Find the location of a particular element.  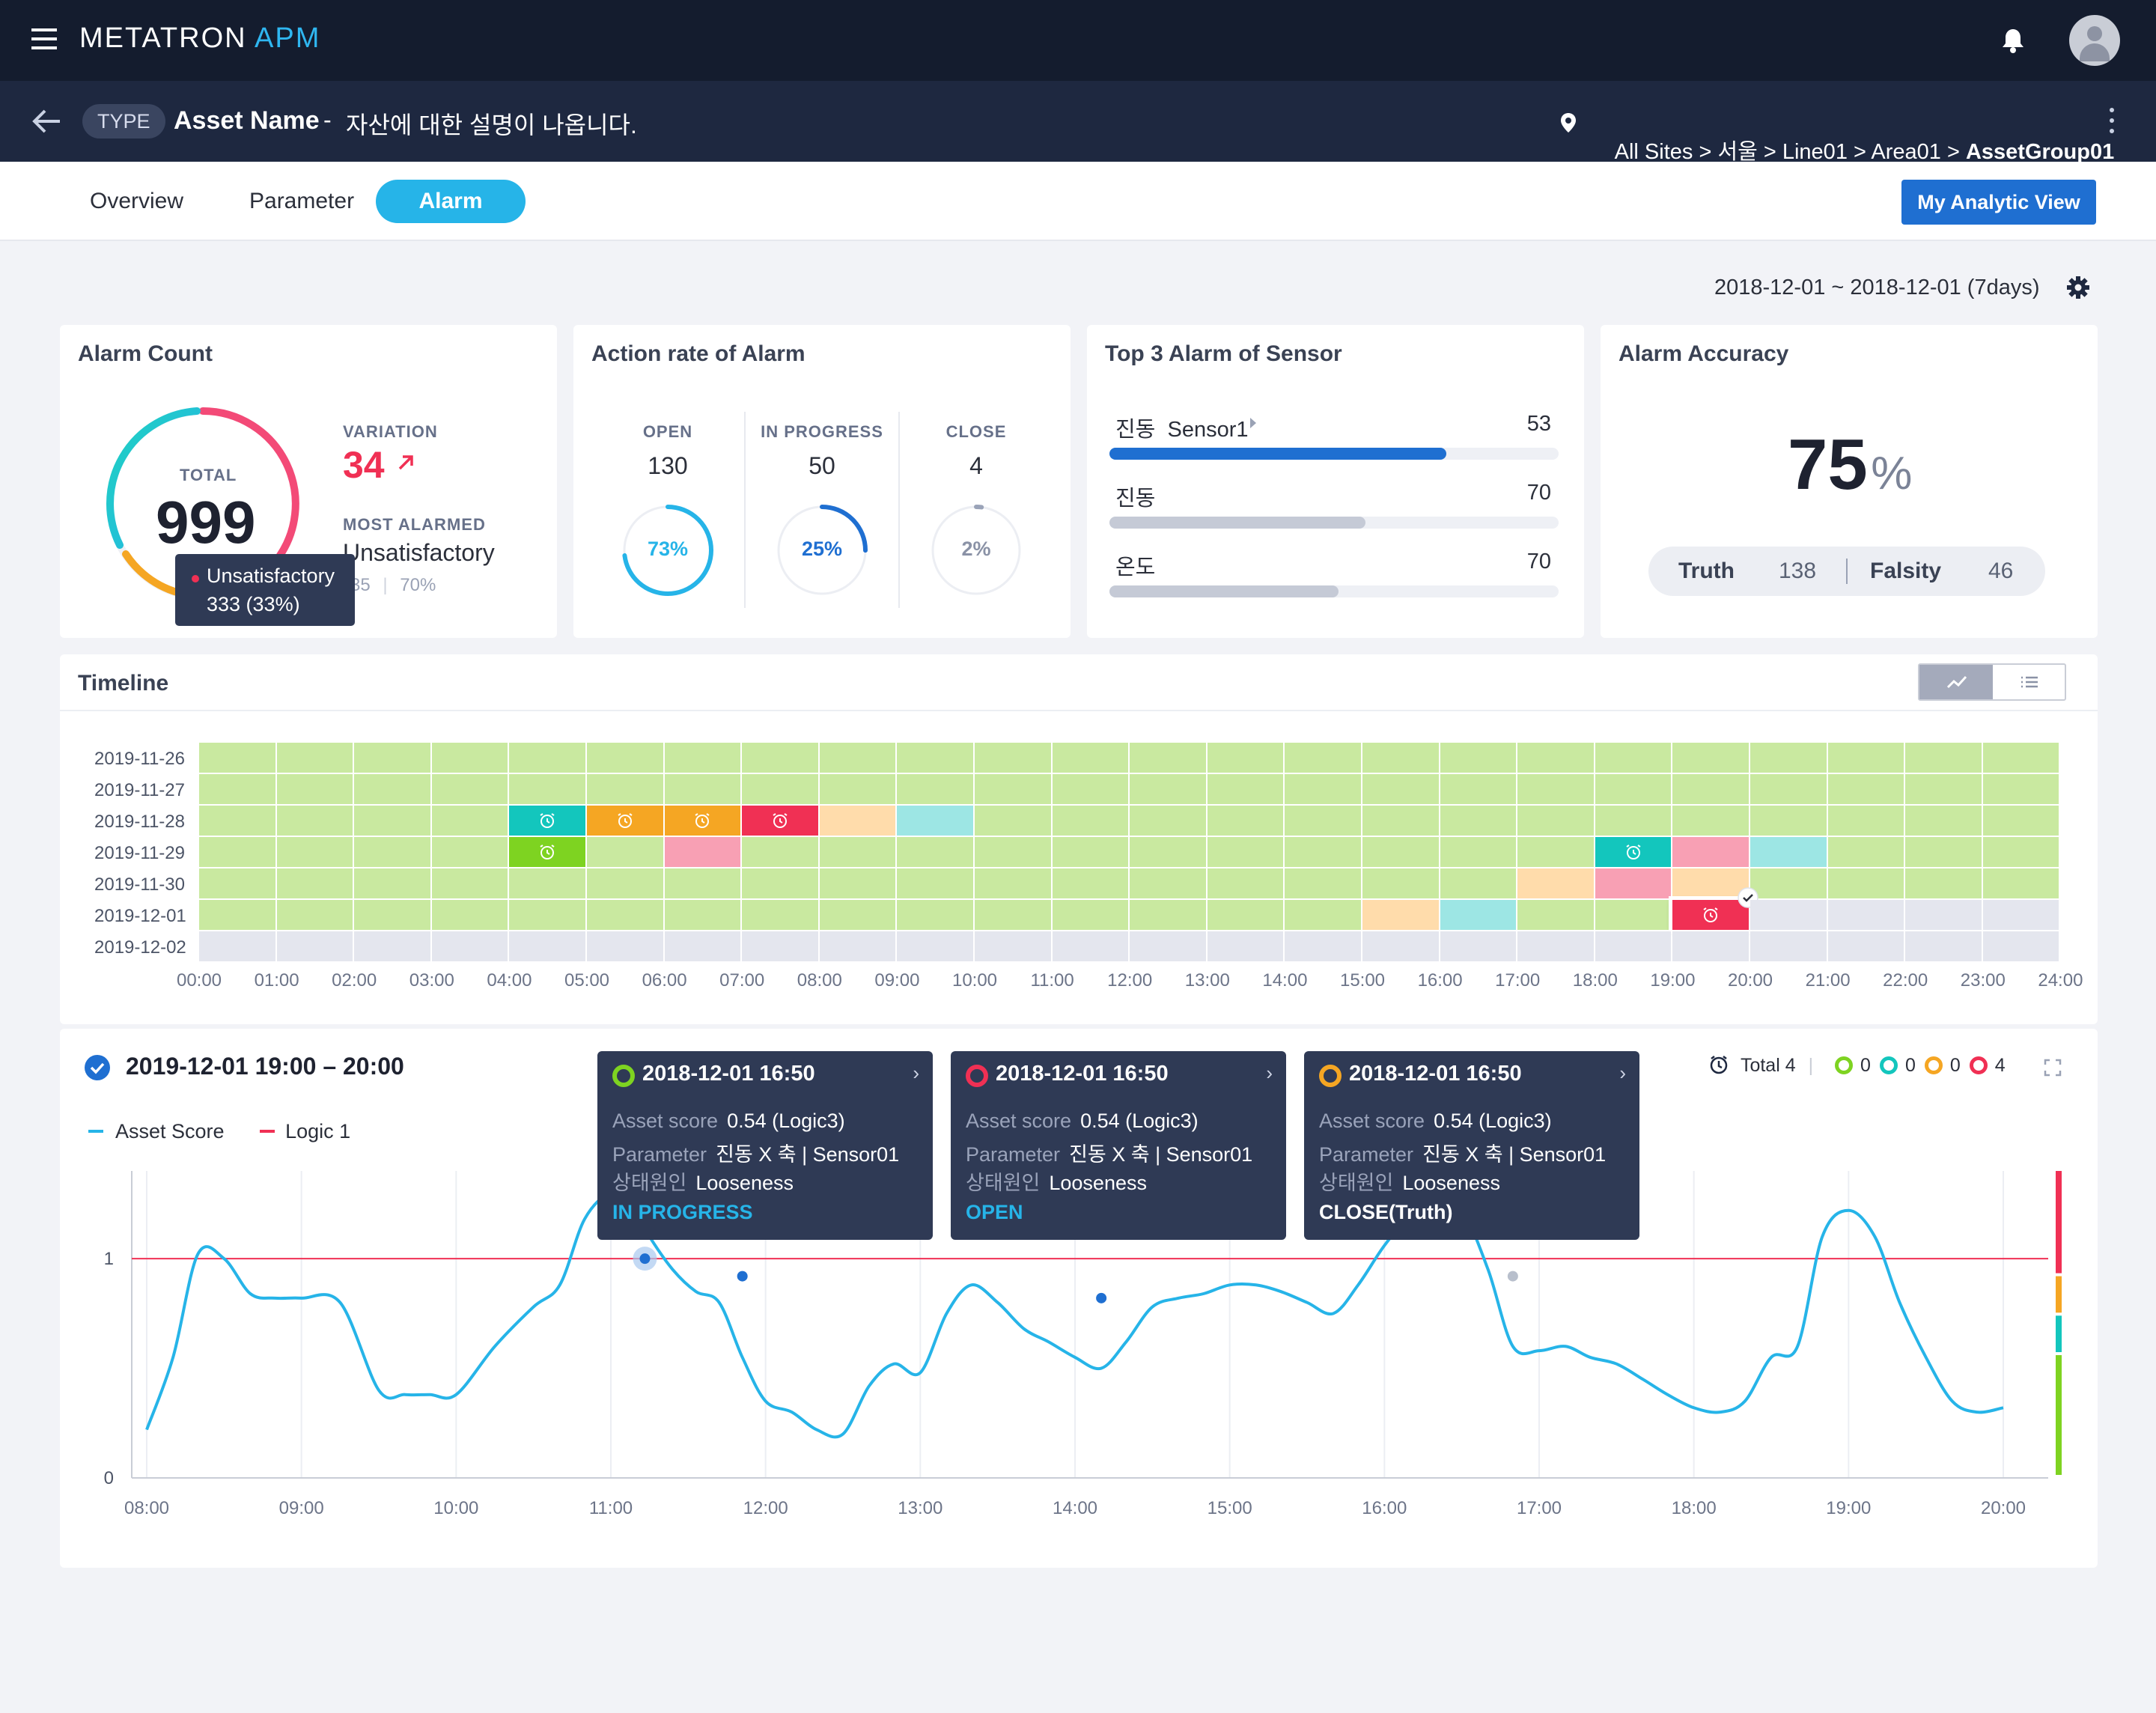

back-arrow-icon is located at coordinates (46, 121).